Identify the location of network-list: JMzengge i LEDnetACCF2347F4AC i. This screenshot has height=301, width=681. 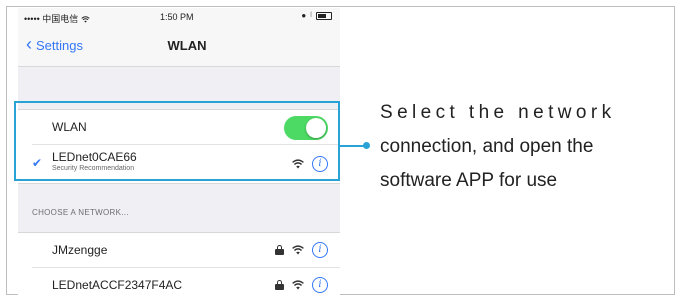
(179, 263).